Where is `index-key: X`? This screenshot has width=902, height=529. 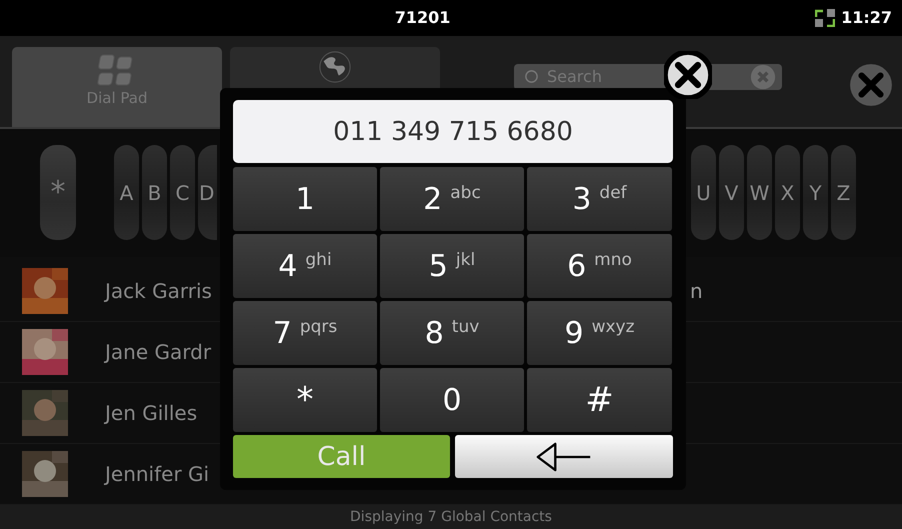 index-key: X is located at coordinates (787, 192).